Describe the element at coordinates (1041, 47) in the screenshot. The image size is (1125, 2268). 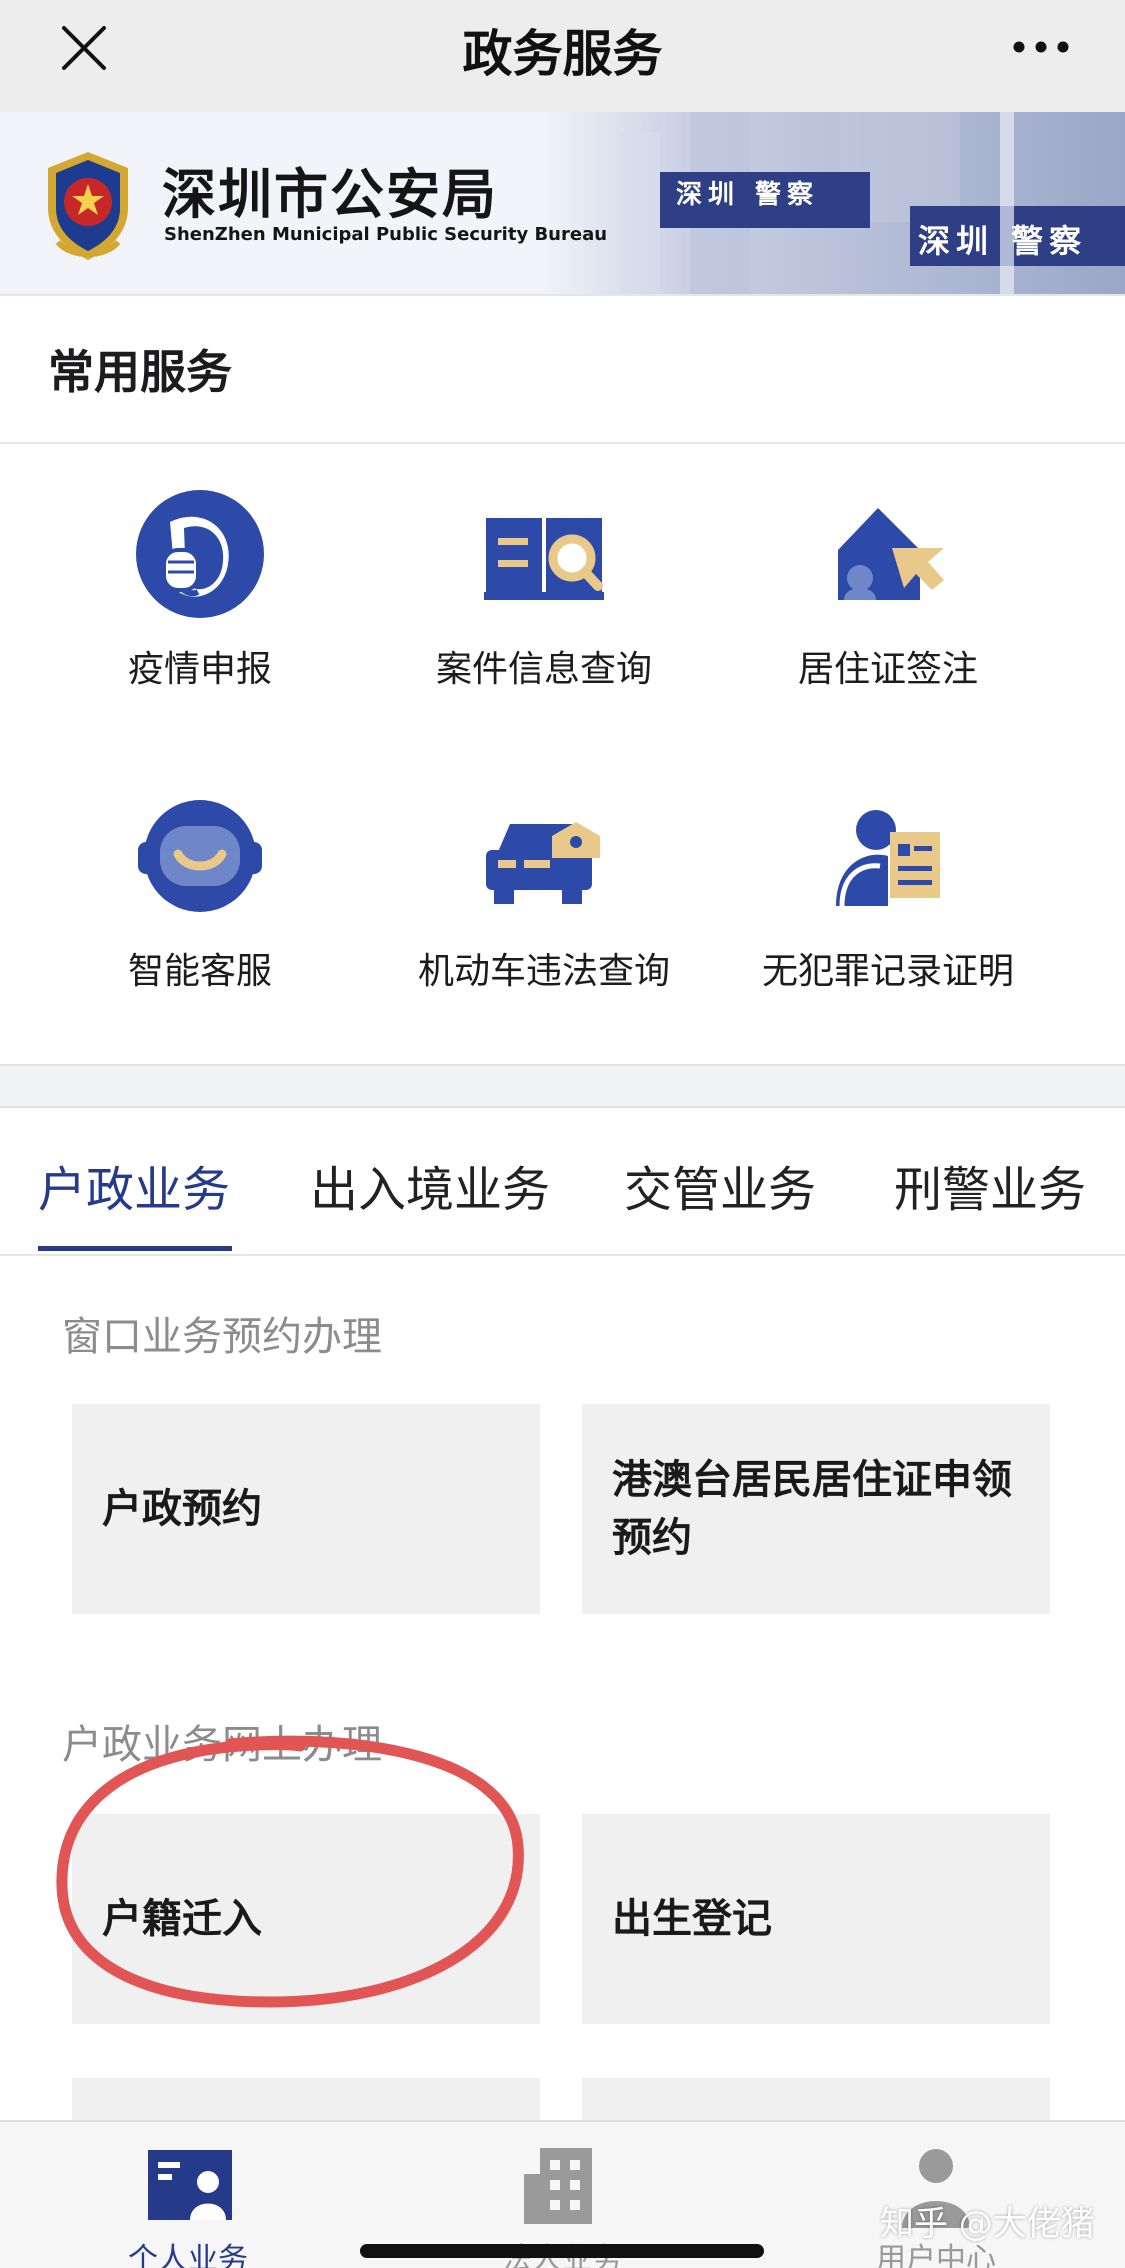
I see `more-icon` at that location.